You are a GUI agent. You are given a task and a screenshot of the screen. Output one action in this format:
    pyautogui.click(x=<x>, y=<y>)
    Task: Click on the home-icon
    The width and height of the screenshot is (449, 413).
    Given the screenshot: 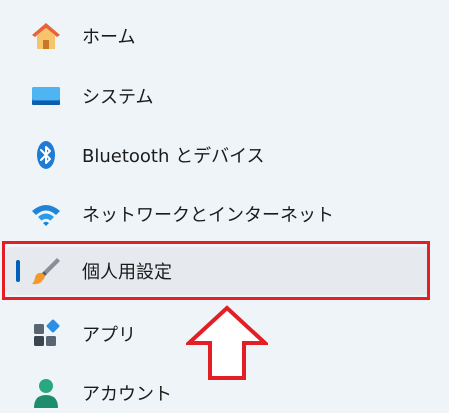 What is the action you would take?
    pyautogui.click(x=46, y=36)
    